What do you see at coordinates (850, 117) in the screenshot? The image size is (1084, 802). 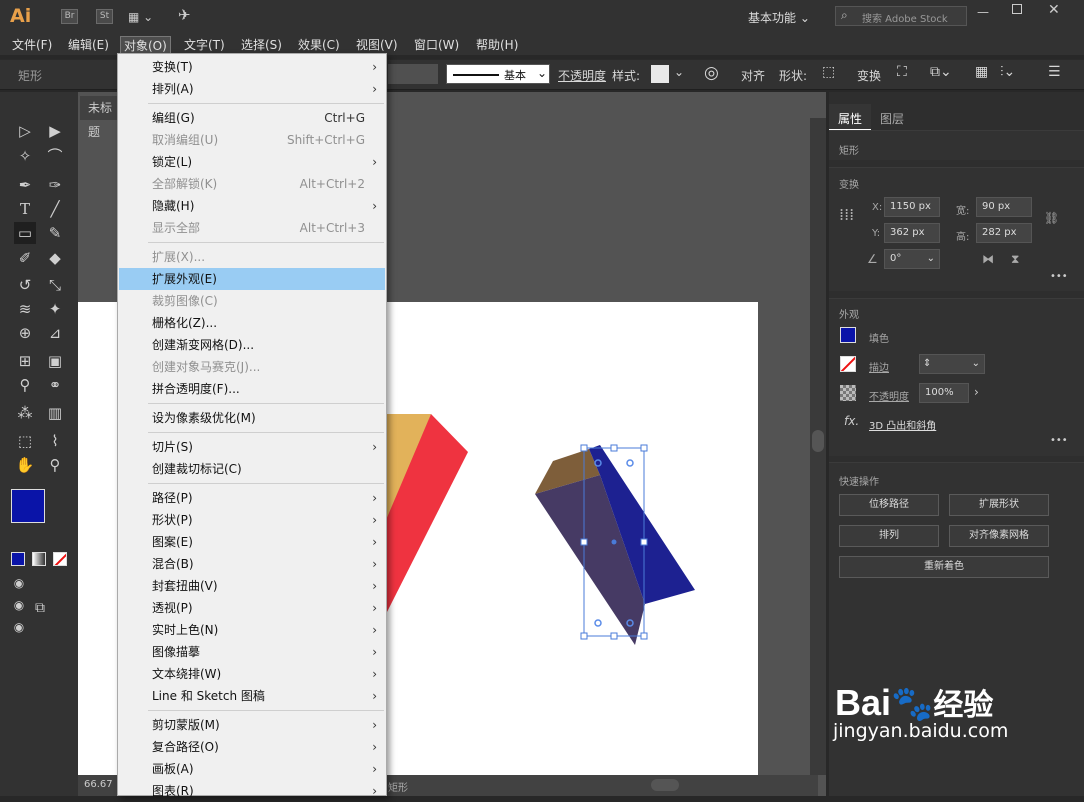 I see `tab-properties: 属性` at bounding box center [850, 117].